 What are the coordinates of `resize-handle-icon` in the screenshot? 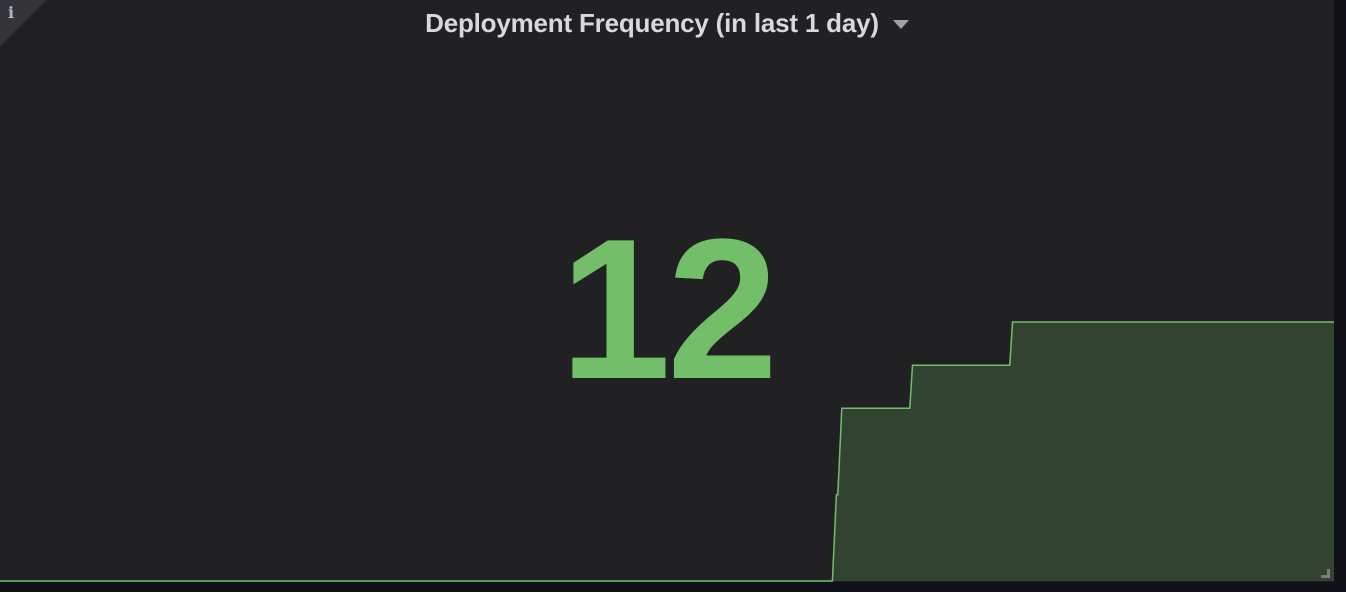 It's located at (1325, 573).